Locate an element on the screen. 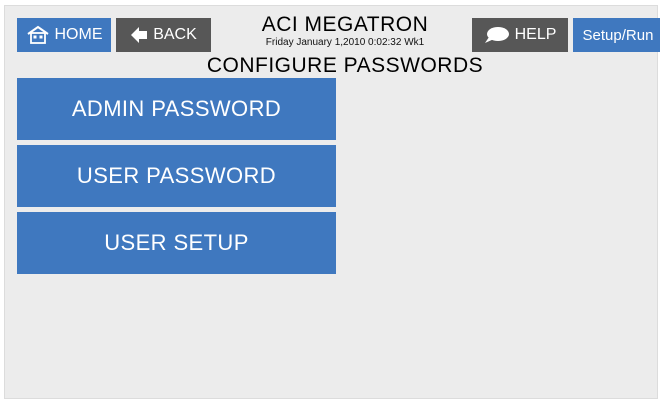  back-button: BACK is located at coordinates (163, 35).